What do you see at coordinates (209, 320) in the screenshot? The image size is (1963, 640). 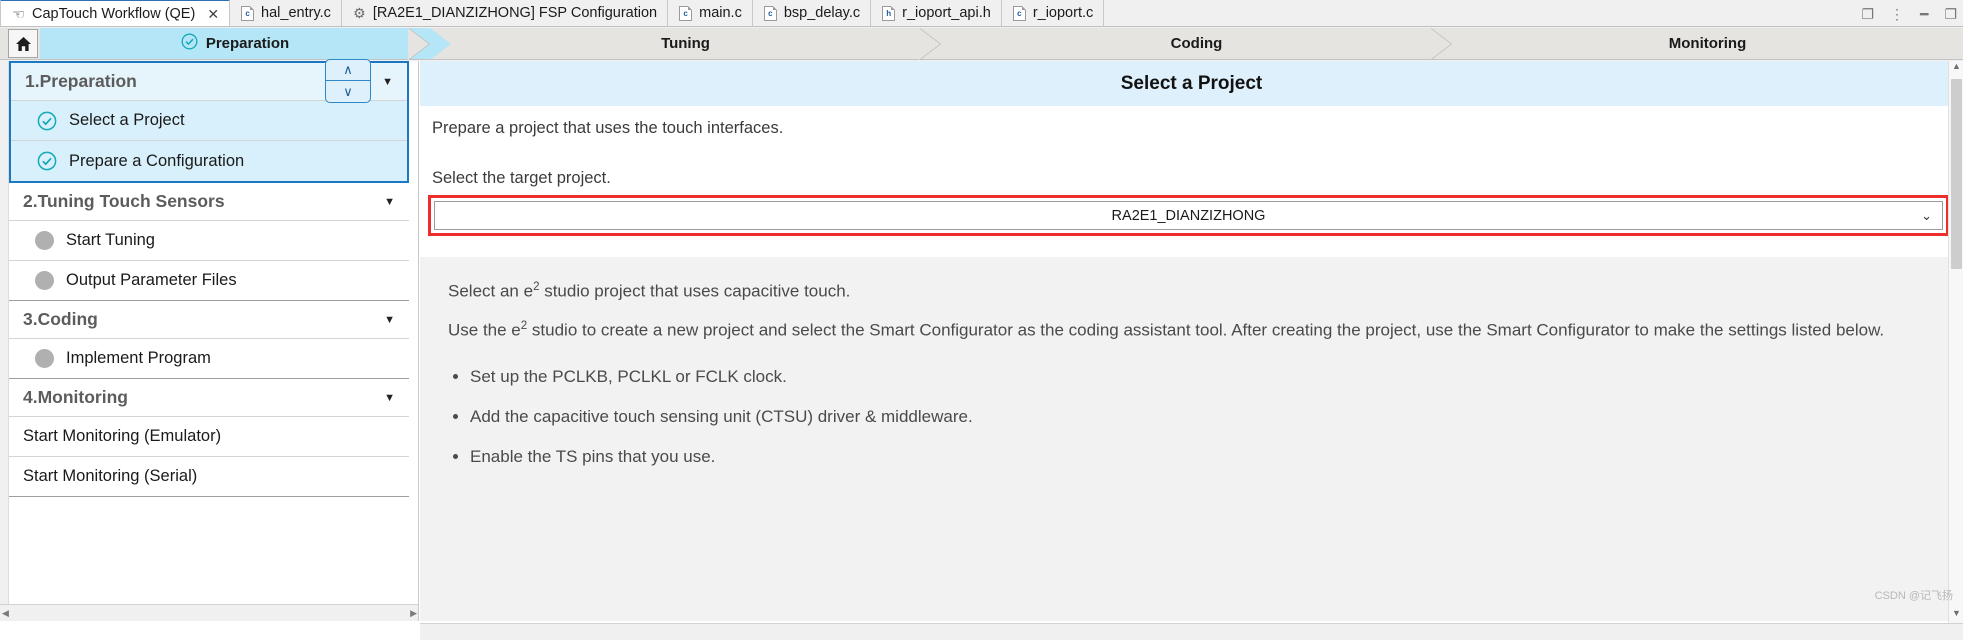 I see `sidebar-group-header-coding: 3.Coding ▼` at bounding box center [209, 320].